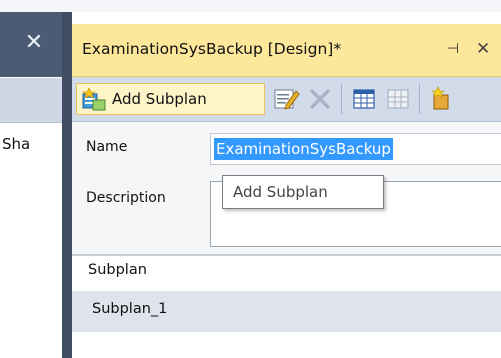 The width and height of the screenshot is (501, 358). I want to click on name-value-selected: ExaminationSysBackup, so click(303, 149).